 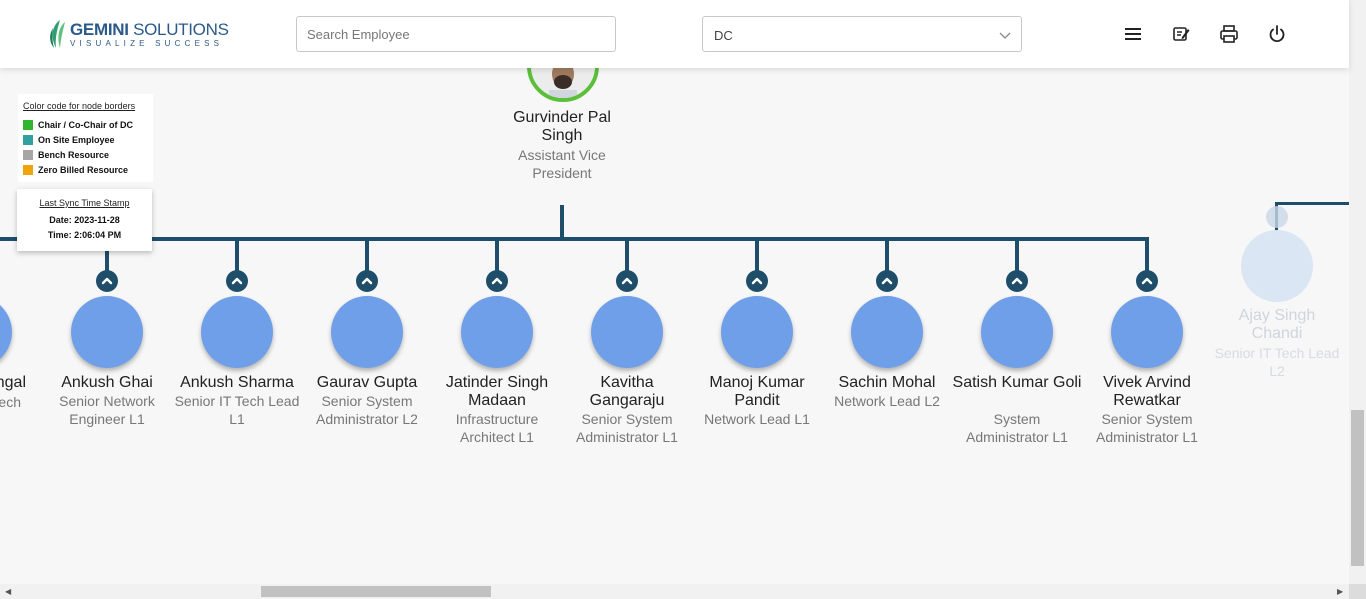 I want to click on employee-role: Network Lead L2, so click(x=887, y=401).